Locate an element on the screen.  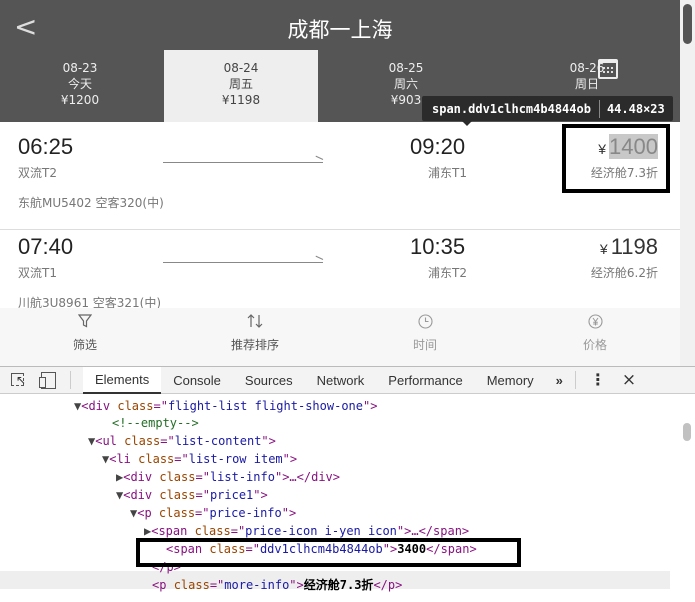
dom-token: price-icon i-yen icon is located at coordinates (321, 531).